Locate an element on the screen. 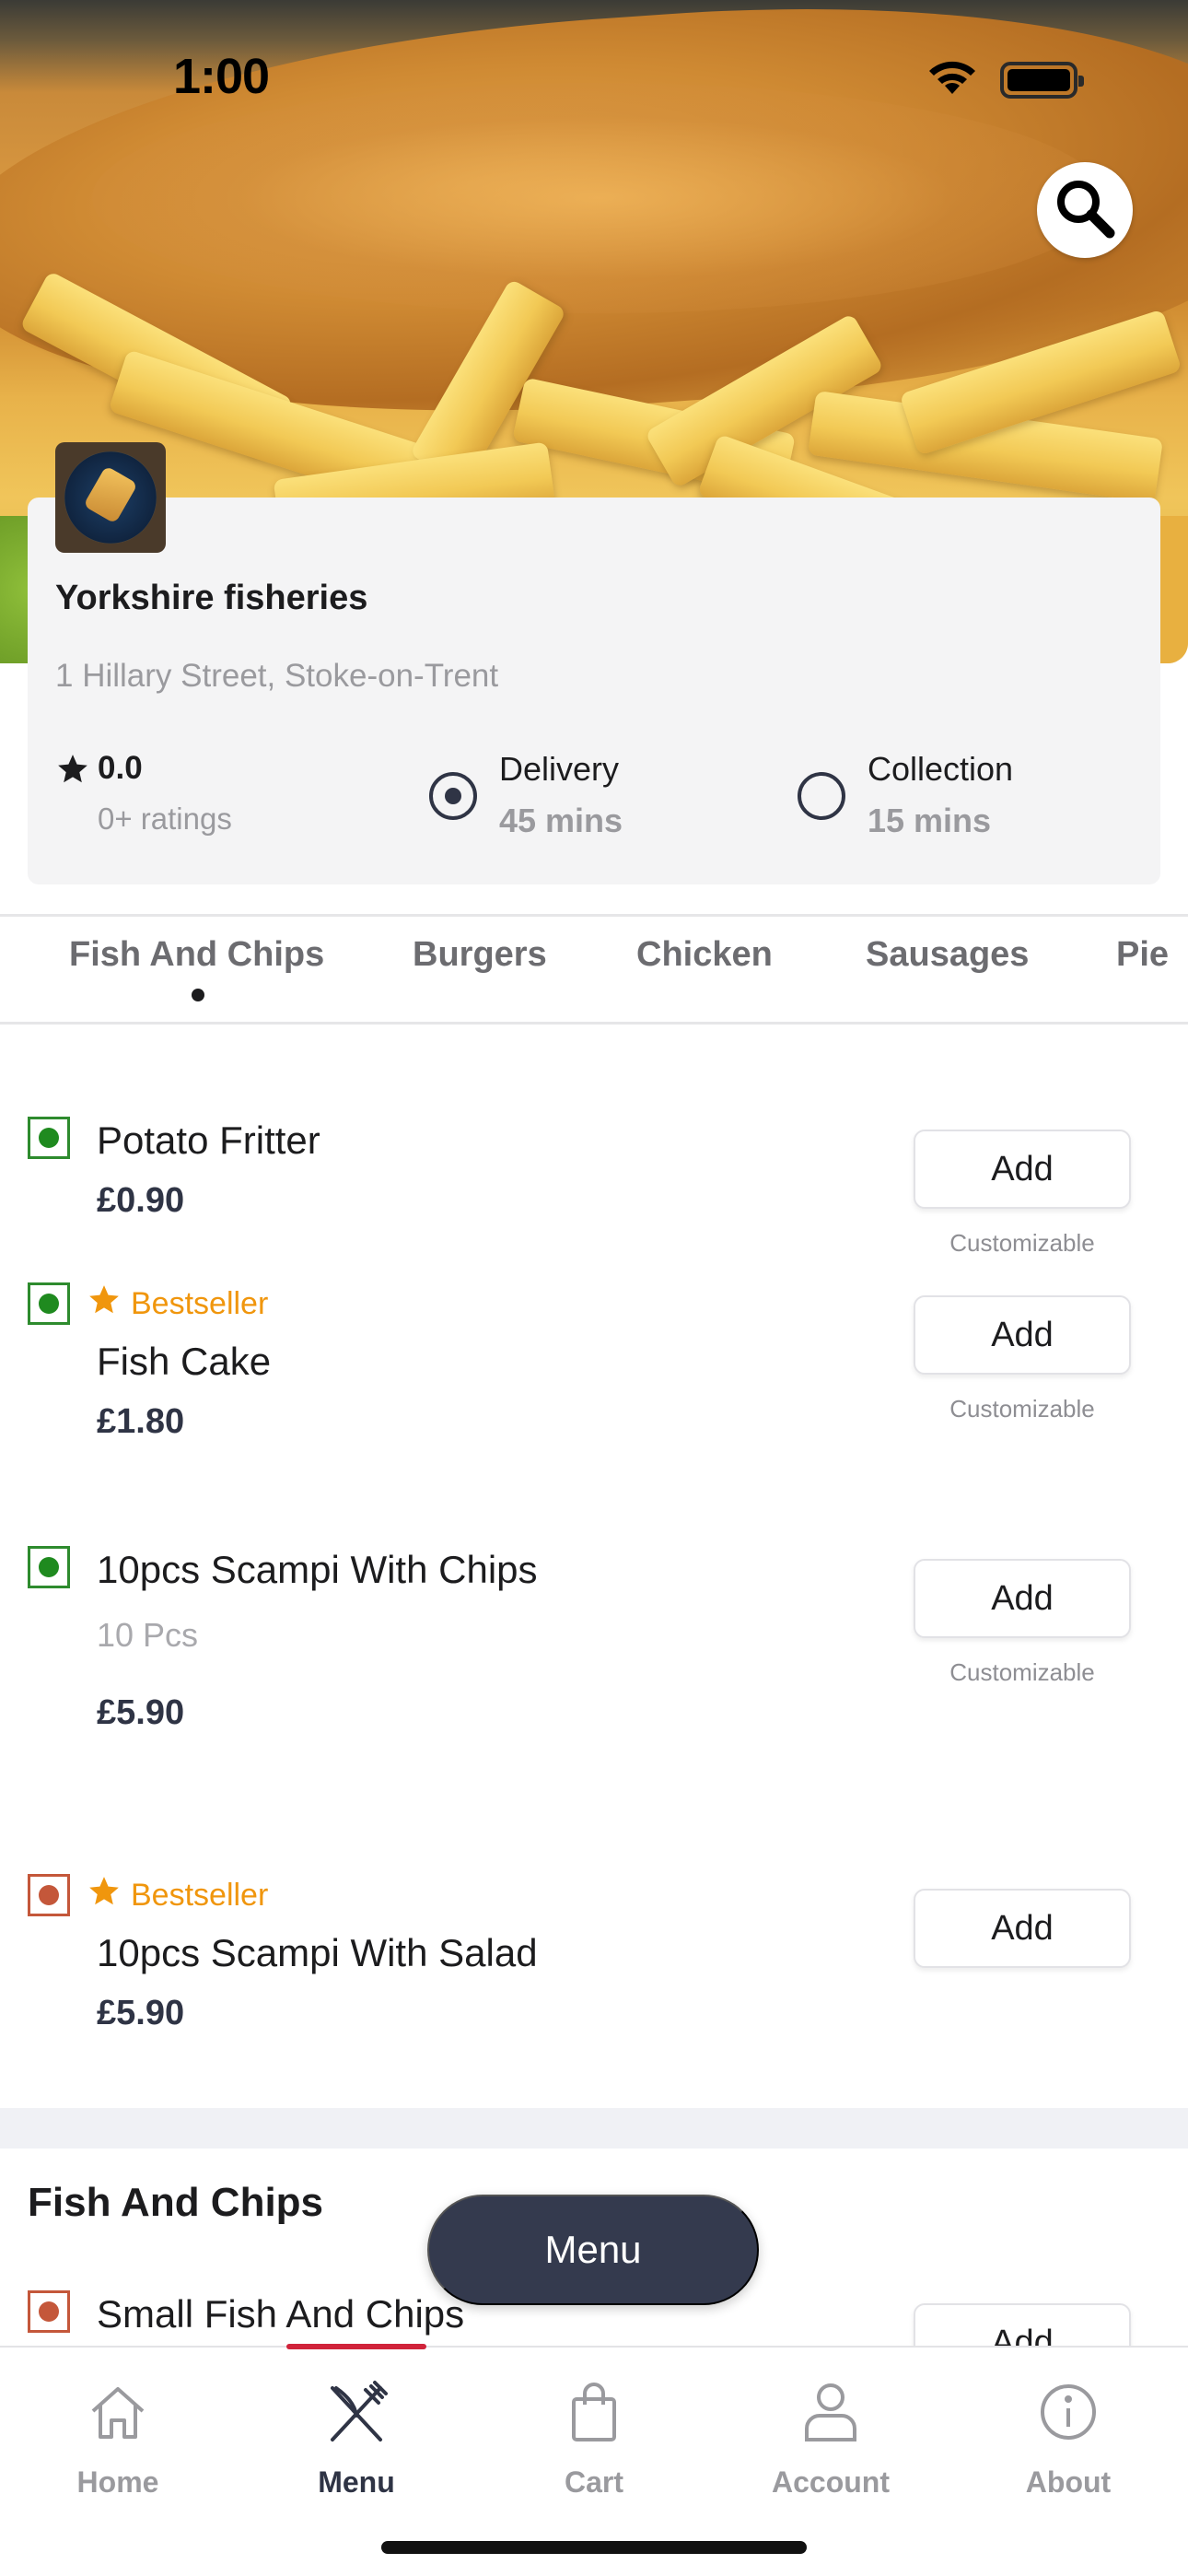  info-icon is located at coordinates (1068, 2412).